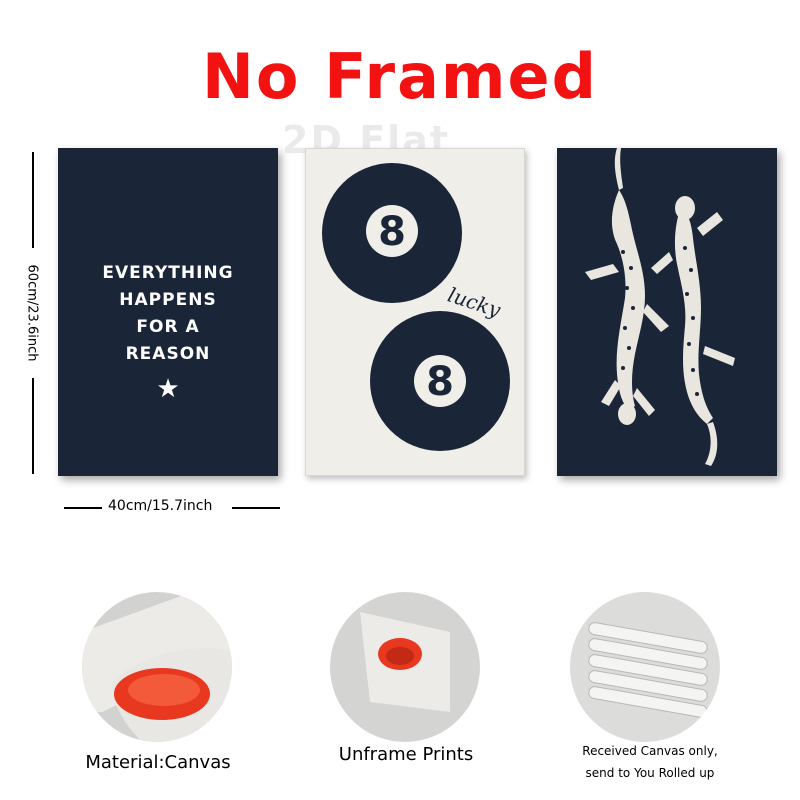 The width and height of the screenshot is (800, 800). Describe the element at coordinates (168, 327) in the screenshot. I see `quote-line: FOR A` at that location.